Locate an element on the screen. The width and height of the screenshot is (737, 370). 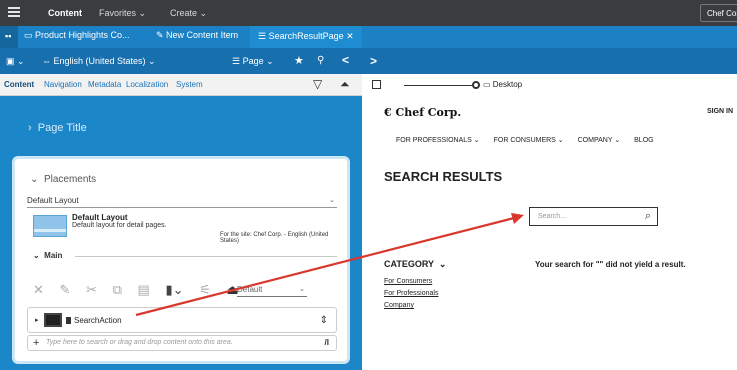
device-slider-handle is located at coordinates (476, 85).